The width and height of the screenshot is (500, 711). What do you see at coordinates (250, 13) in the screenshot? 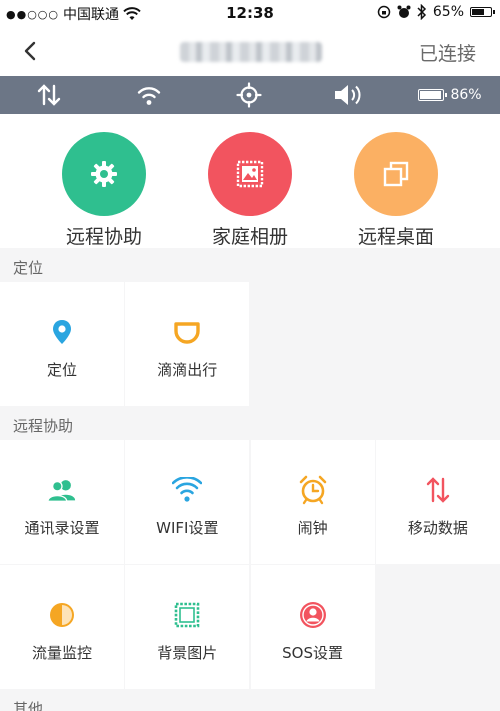
I see `status-bar: ●●○○○ 中国联通 12:38 65%` at bounding box center [250, 13].